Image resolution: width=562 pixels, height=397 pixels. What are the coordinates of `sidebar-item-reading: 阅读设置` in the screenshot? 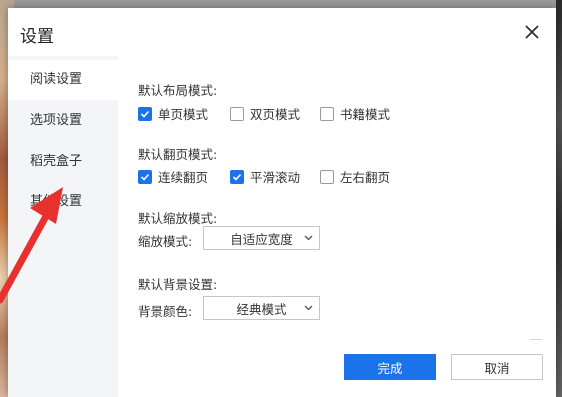 It's located at (63, 80).